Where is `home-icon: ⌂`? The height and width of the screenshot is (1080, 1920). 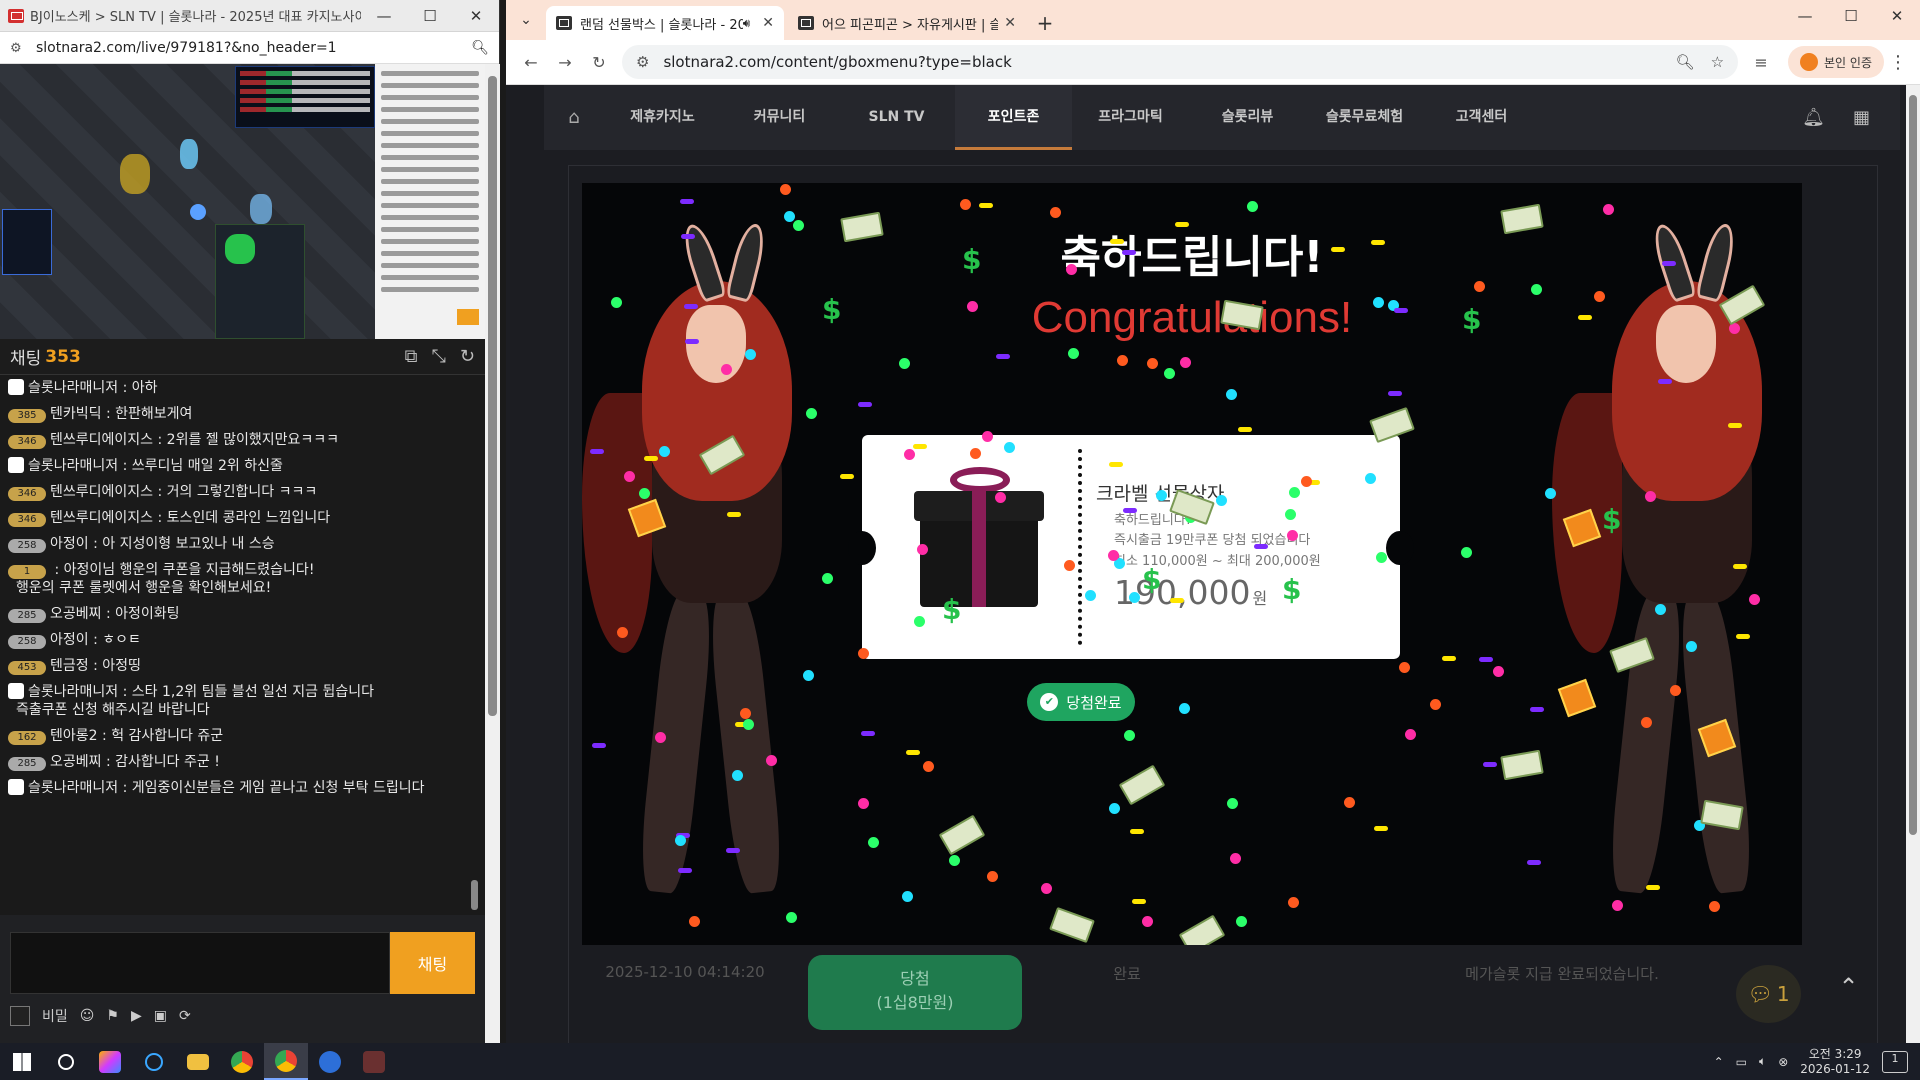 home-icon: ⌂ is located at coordinates (574, 117).